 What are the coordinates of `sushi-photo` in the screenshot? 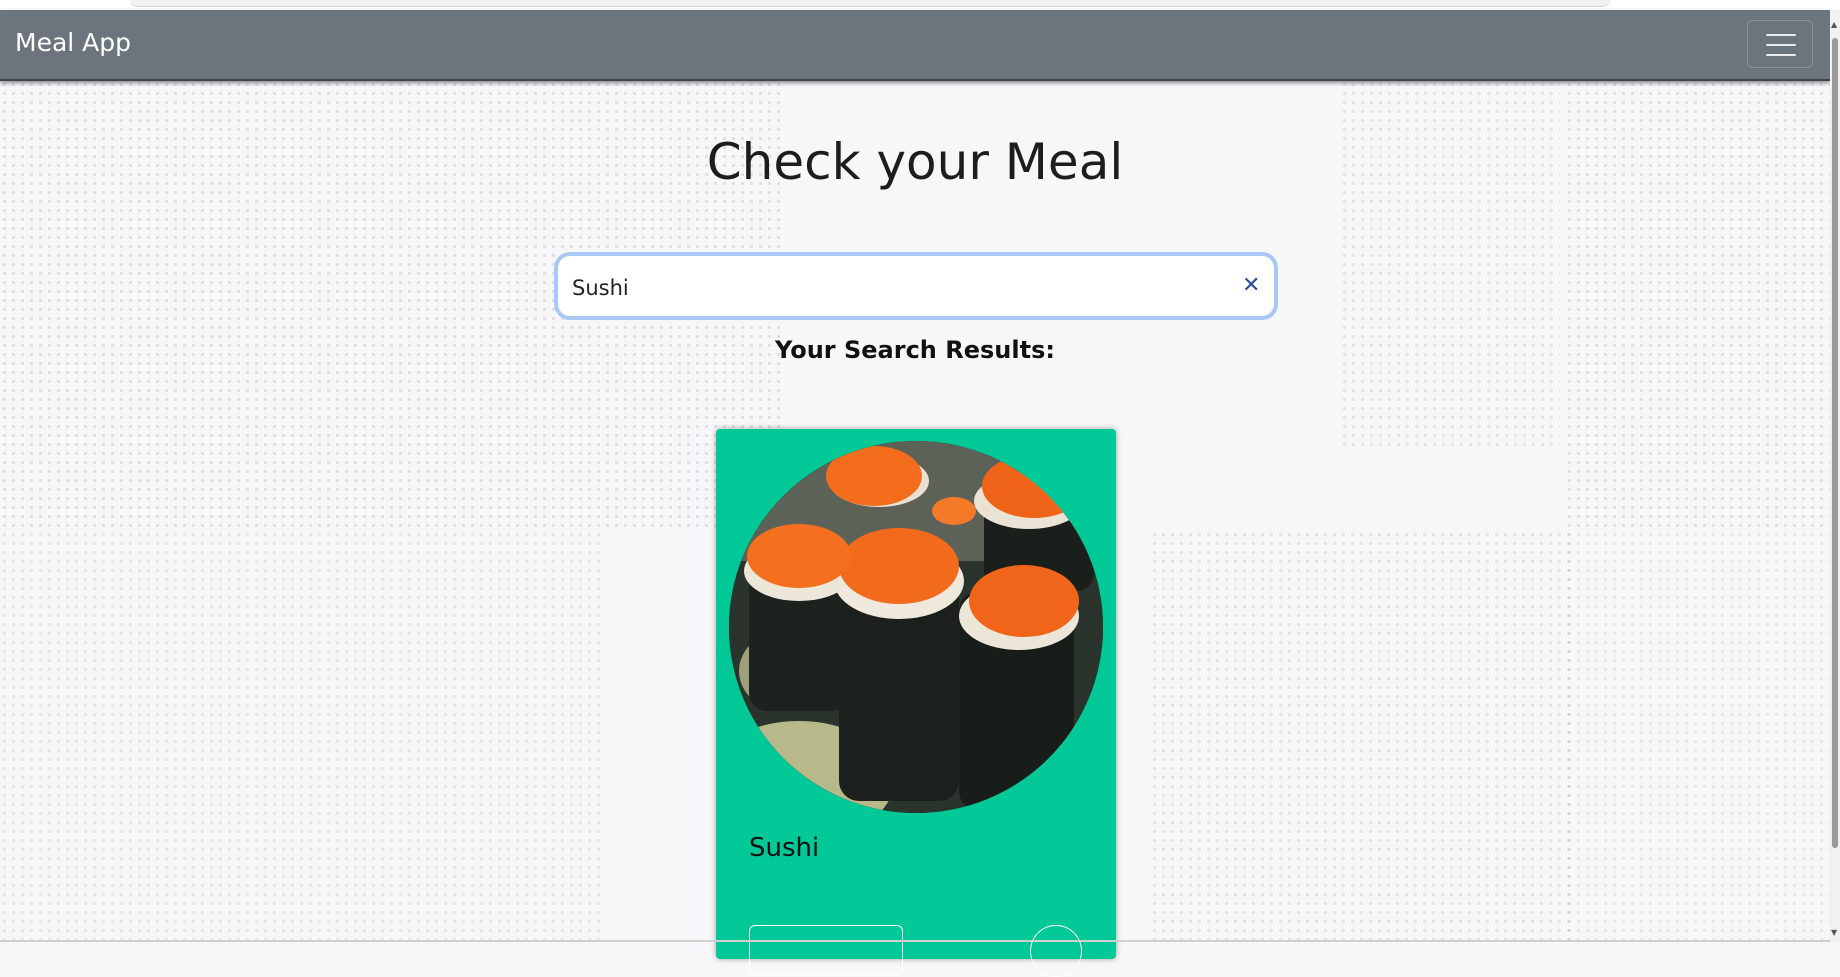 It's located at (916, 627).